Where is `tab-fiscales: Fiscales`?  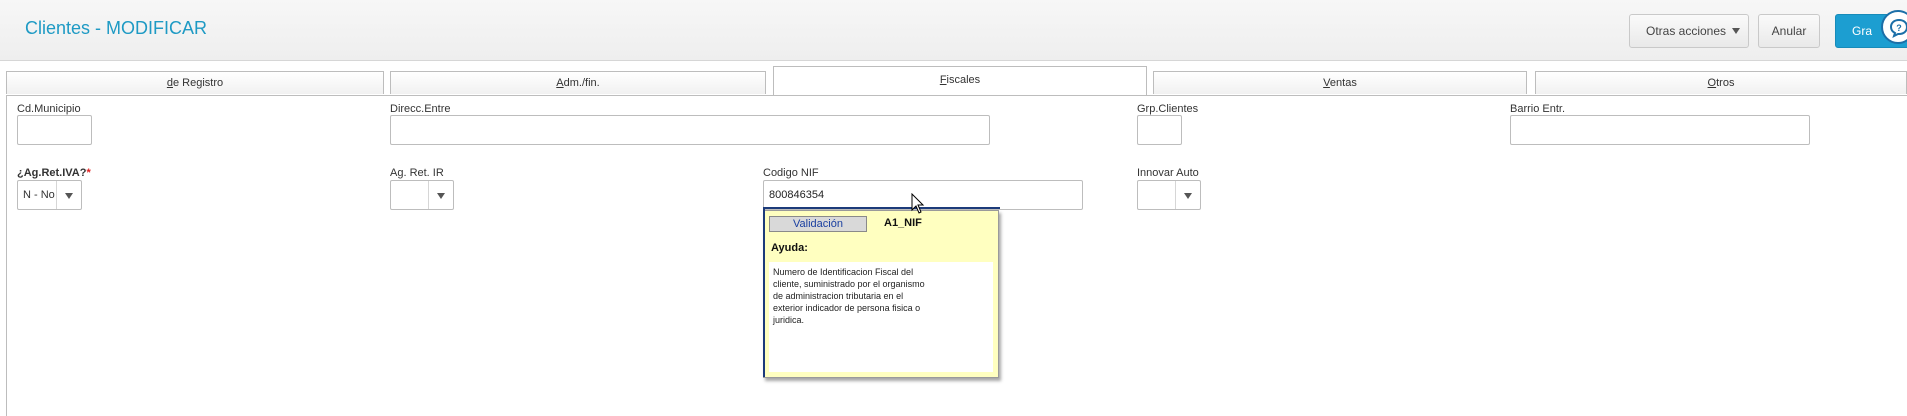 tab-fiscales: Fiscales is located at coordinates (960, 81).